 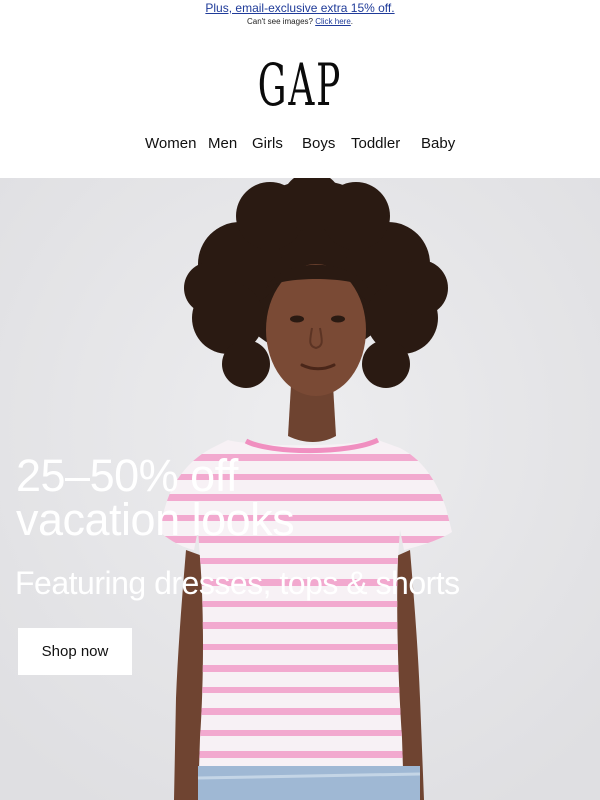 What do you see at coordinates (300, 85) in the screenshot?
I see `gap-logo: GAP` at bounding box center [300, 85].